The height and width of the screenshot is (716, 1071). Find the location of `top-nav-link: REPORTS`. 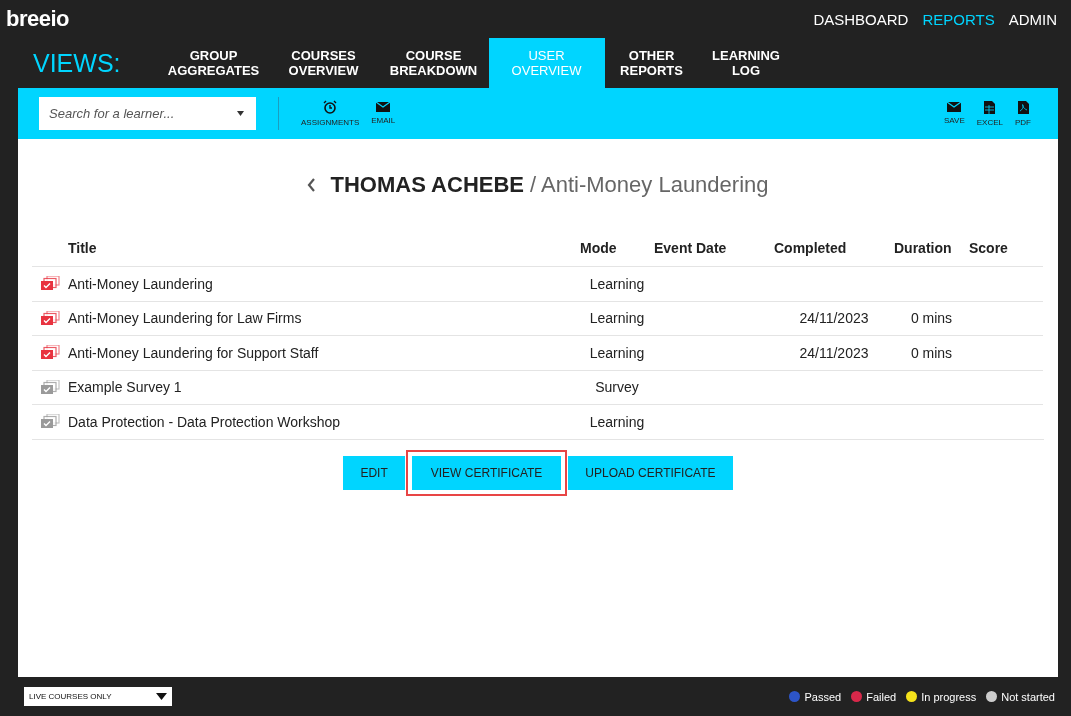

top-nav-link: REPORTS is located at coordinates (958, 19).